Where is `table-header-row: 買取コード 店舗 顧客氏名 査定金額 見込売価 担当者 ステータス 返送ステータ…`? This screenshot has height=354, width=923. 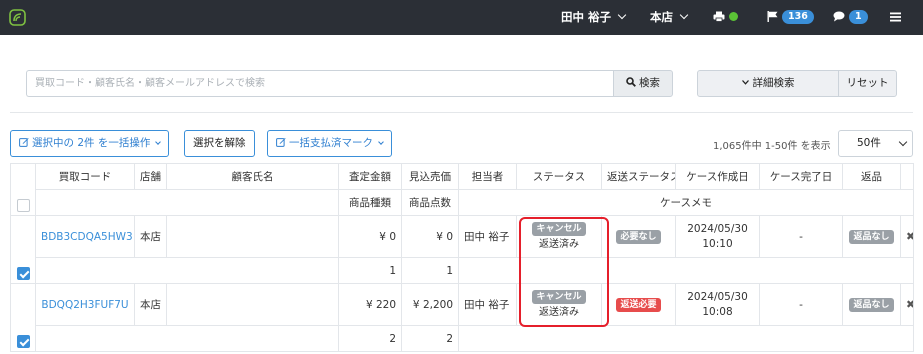 table-header-row: 買取コード 店舗 顧客氏名 査定金額 見込売価 担当者 ステータス 返送ステータ… is located at coordinates (462, 189).